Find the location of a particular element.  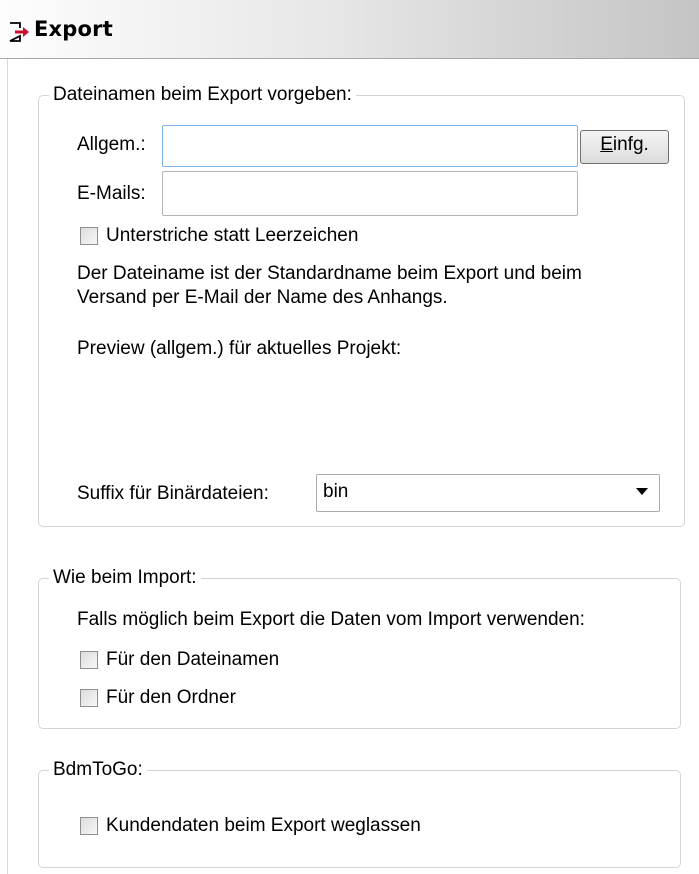

email-label: E-Mails: is located at coordinates (111, 193).